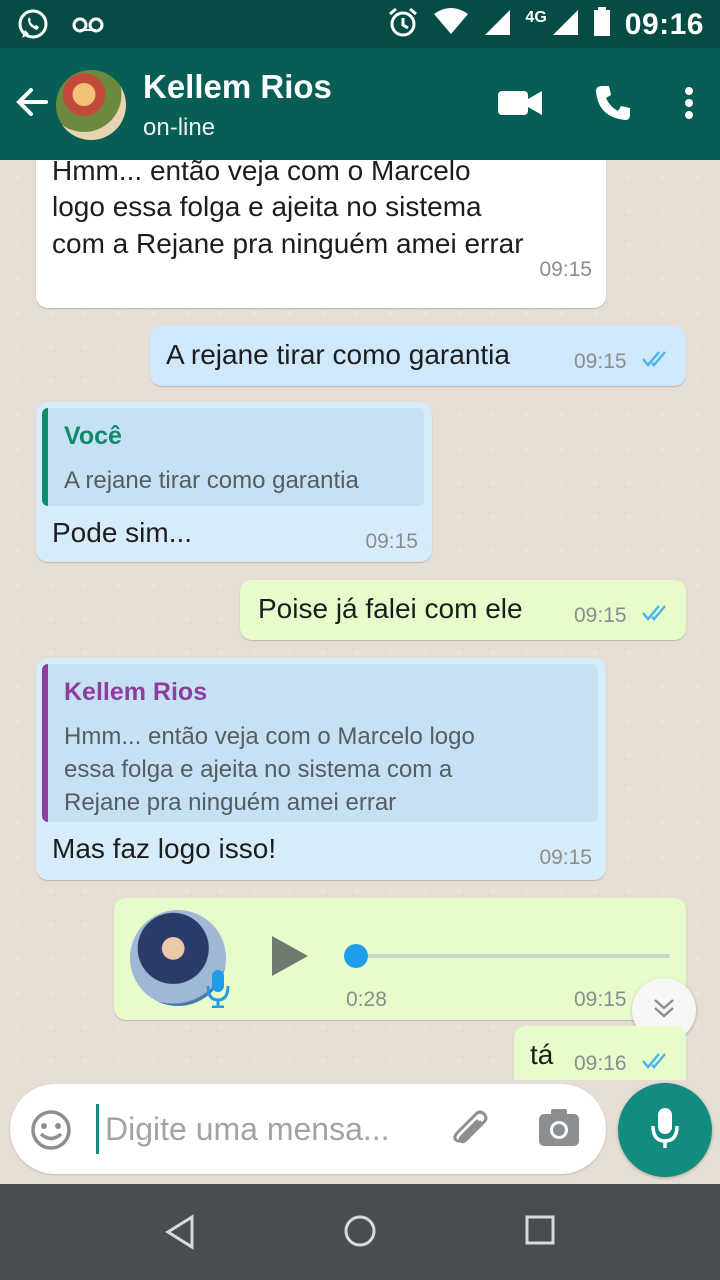 The height and width of the screenshot is (1280, 720). I want to click on message-input, so click(270, 1129).